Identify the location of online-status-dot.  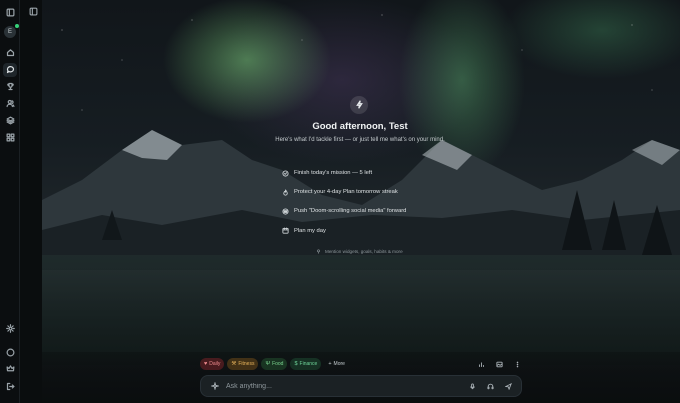
(17, 26).